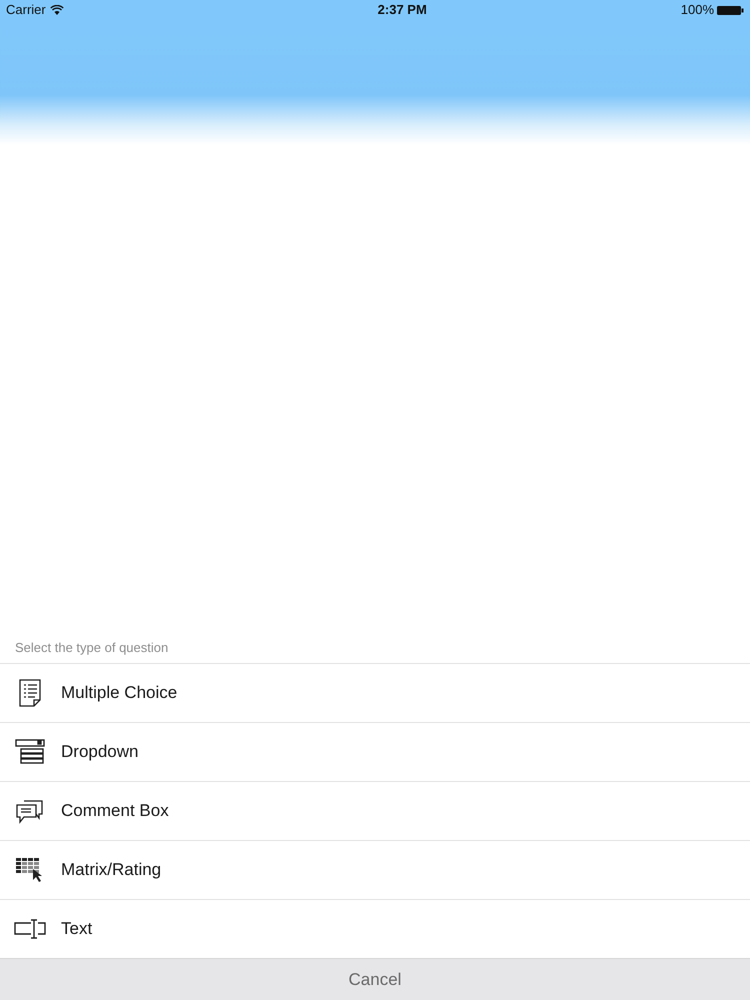 The image size is (750, 1000). I want to click on text-field-icon, so click(30, 929).